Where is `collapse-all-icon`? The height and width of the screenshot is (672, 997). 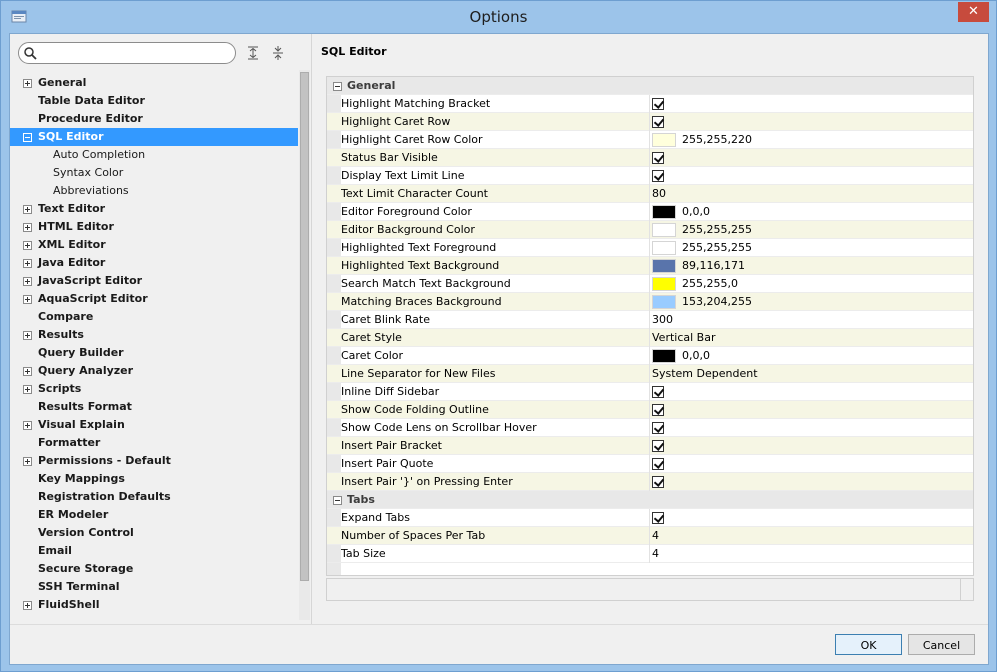 collapse-all-icon is located at coordinates (278, 53).